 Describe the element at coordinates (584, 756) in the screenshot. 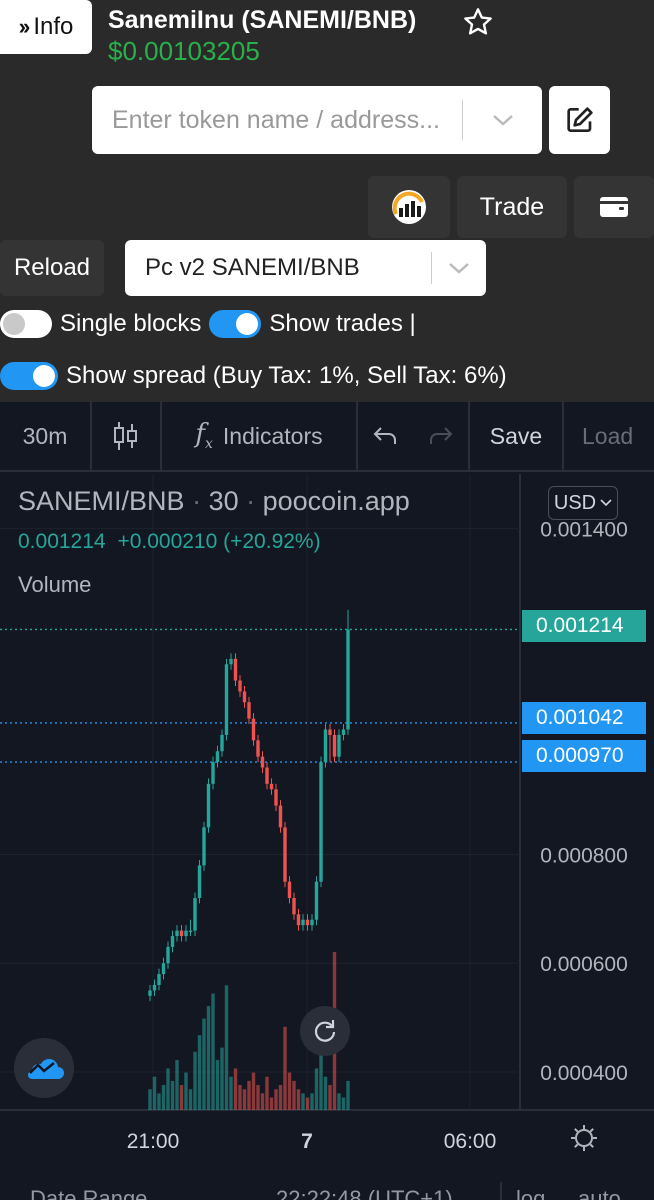

I see `price-tag-spread-low: 0.000970` at that location.